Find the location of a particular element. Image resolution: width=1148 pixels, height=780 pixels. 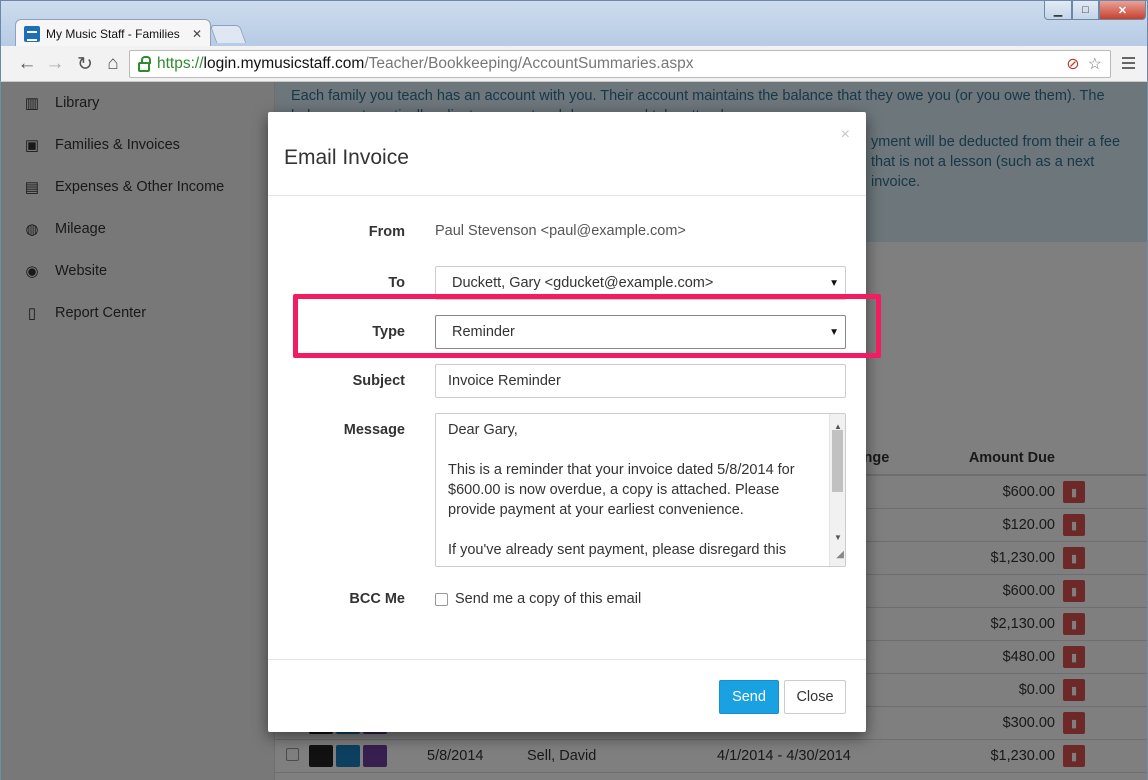

tab-title: My Music Staff - Families is located at coordinates (113, 33).